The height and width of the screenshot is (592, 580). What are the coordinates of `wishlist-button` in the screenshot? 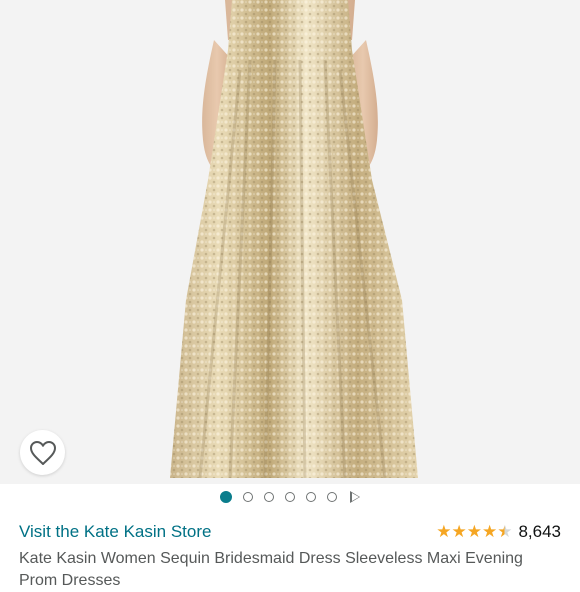 It's located at (42, 452).